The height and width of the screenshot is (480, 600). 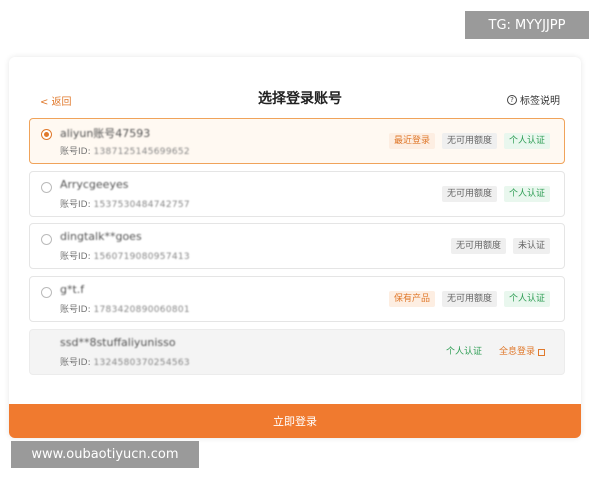 I want to click on account-id: 账号ID: 1783420890060801, so click(x=125, y=308).